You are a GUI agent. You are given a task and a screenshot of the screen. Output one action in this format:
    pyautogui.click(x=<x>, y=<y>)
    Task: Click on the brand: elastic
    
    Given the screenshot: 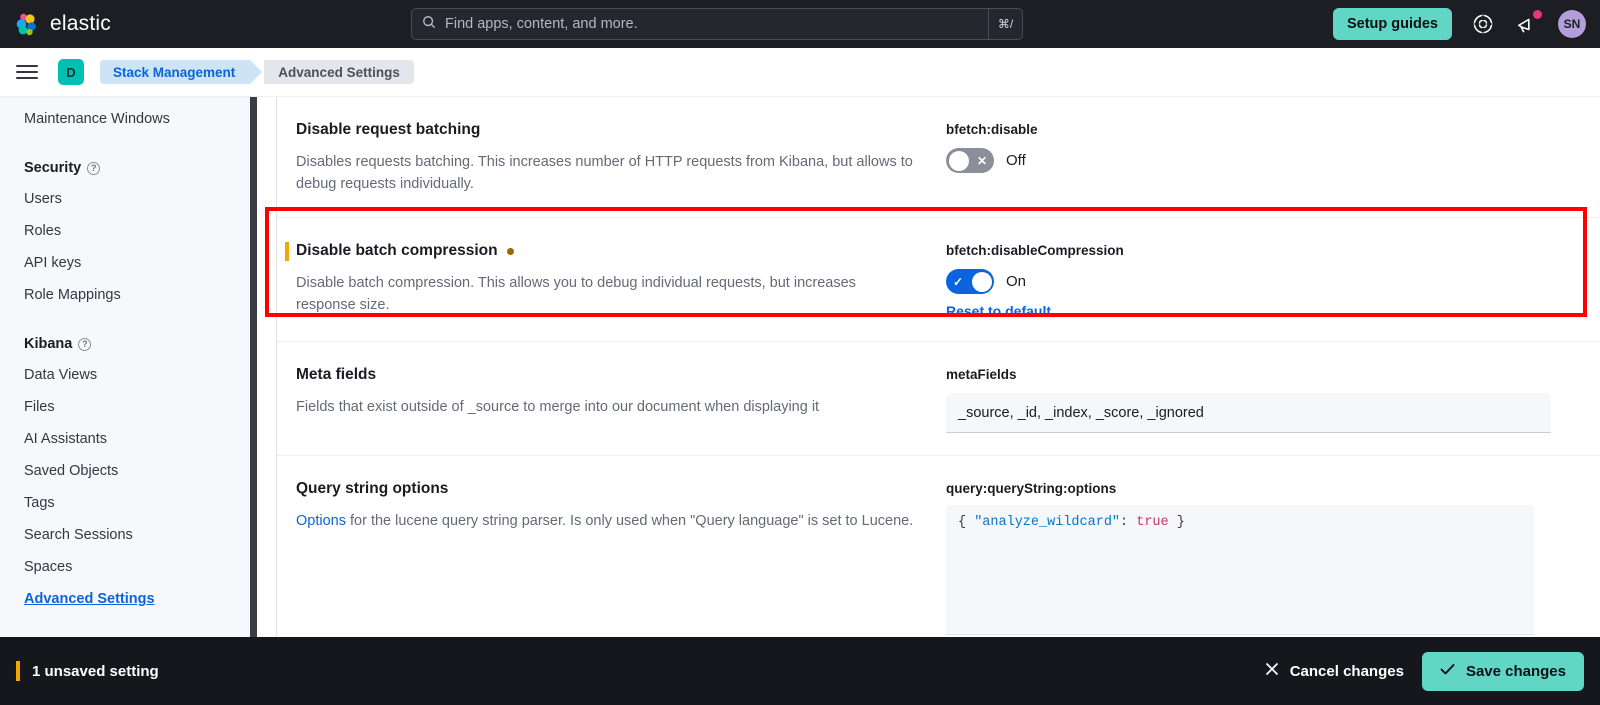 What is the action you would take?
    pyautogui.click(x=62, y=24)
    